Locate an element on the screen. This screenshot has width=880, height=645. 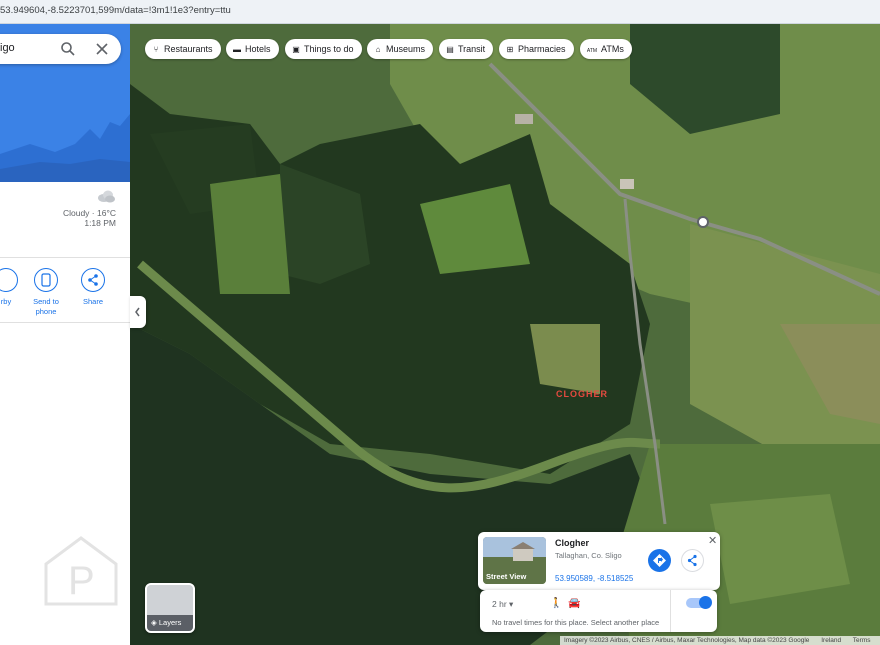
toggle-knob is located at coordinates (705, 602).